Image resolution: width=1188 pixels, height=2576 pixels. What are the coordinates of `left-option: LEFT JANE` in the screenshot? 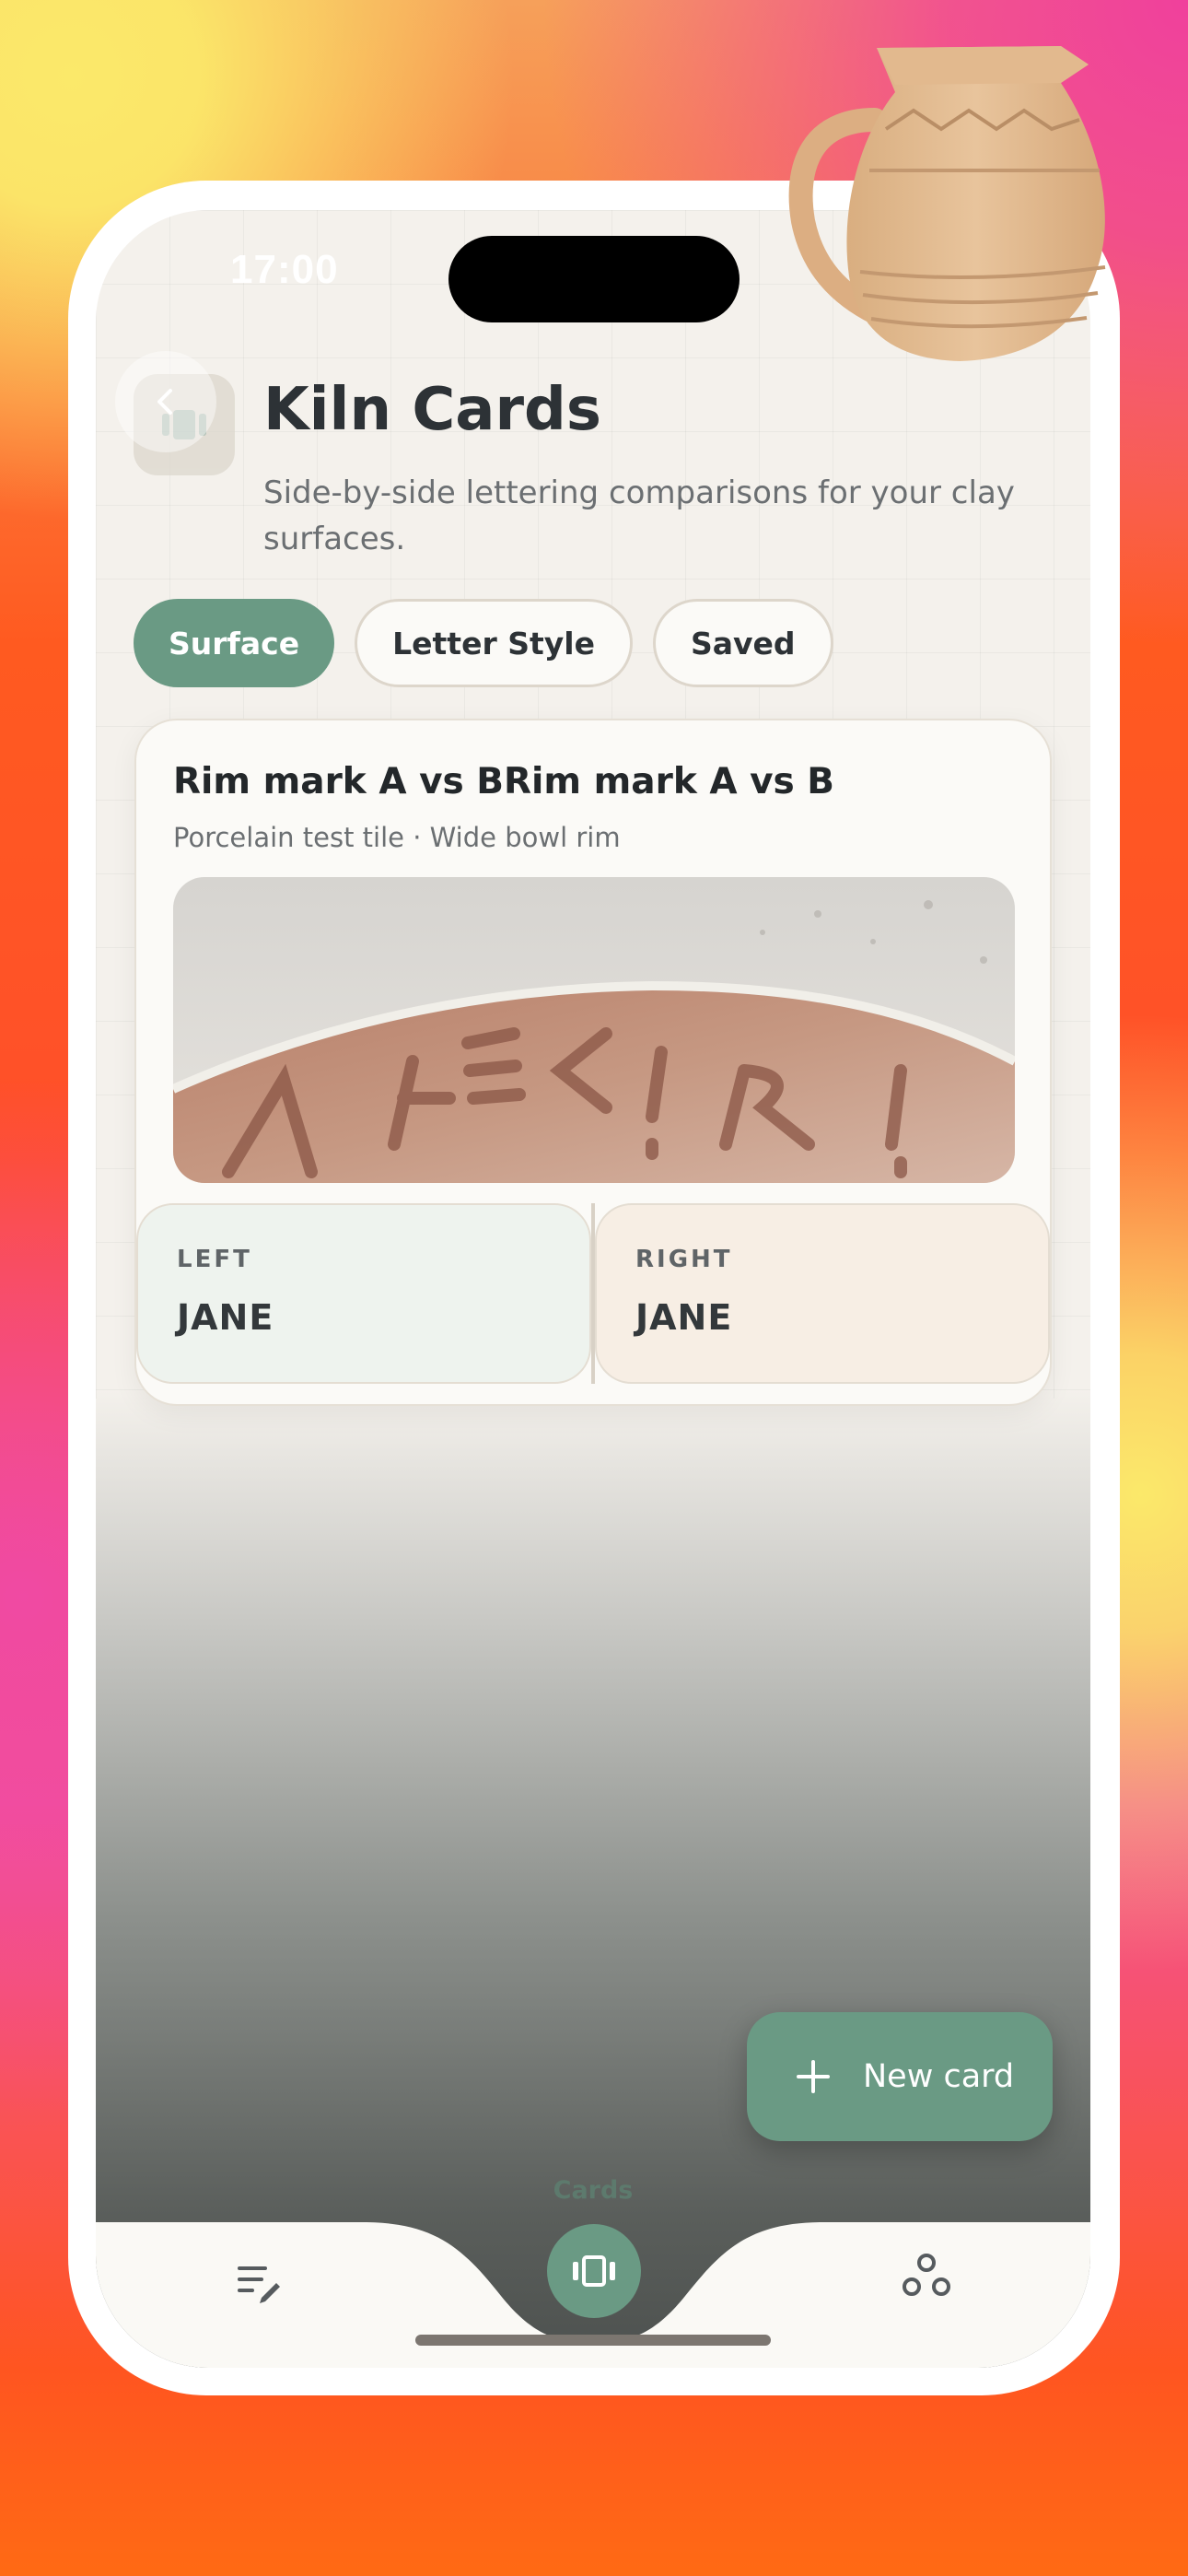 It's located at (363, 1293).